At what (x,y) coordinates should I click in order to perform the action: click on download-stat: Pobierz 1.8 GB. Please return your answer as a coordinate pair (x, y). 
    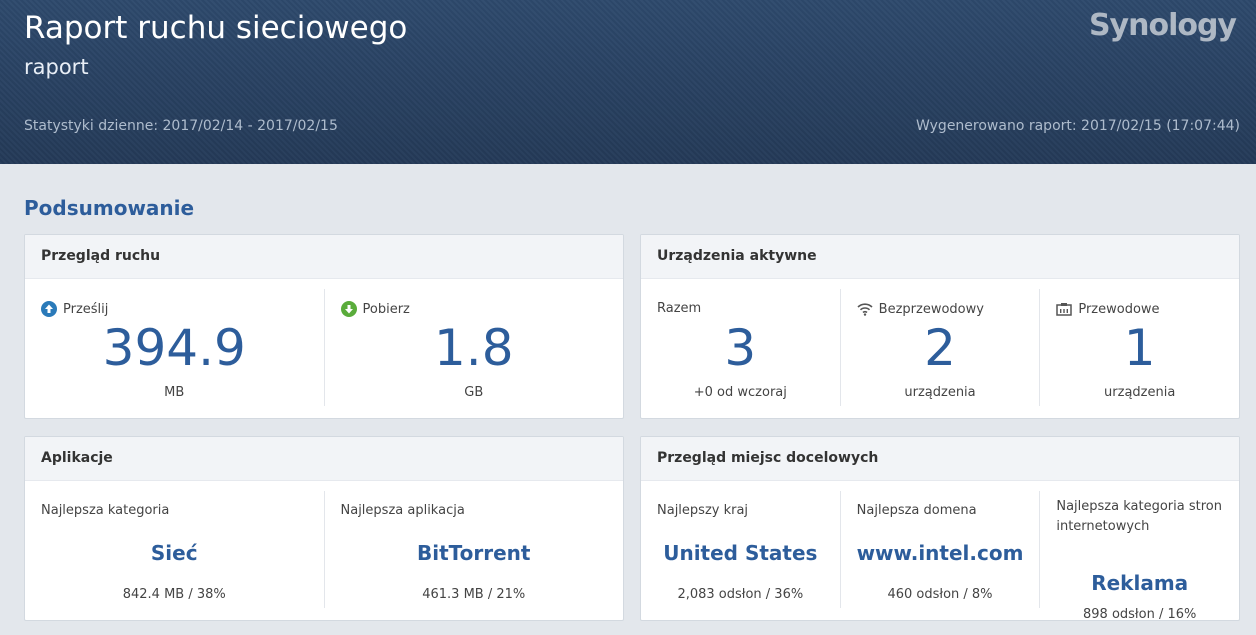
    Looking at the image, I should click on (474, 347).